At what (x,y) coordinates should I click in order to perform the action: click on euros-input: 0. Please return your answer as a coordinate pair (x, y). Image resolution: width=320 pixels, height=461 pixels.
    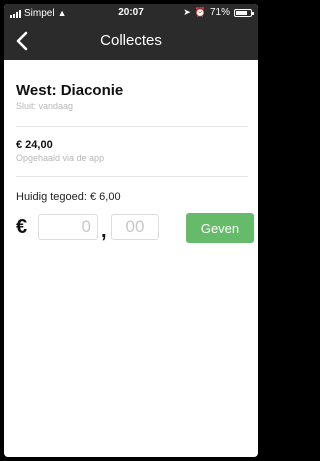
    Looking at the image, I should click on (68, 227).